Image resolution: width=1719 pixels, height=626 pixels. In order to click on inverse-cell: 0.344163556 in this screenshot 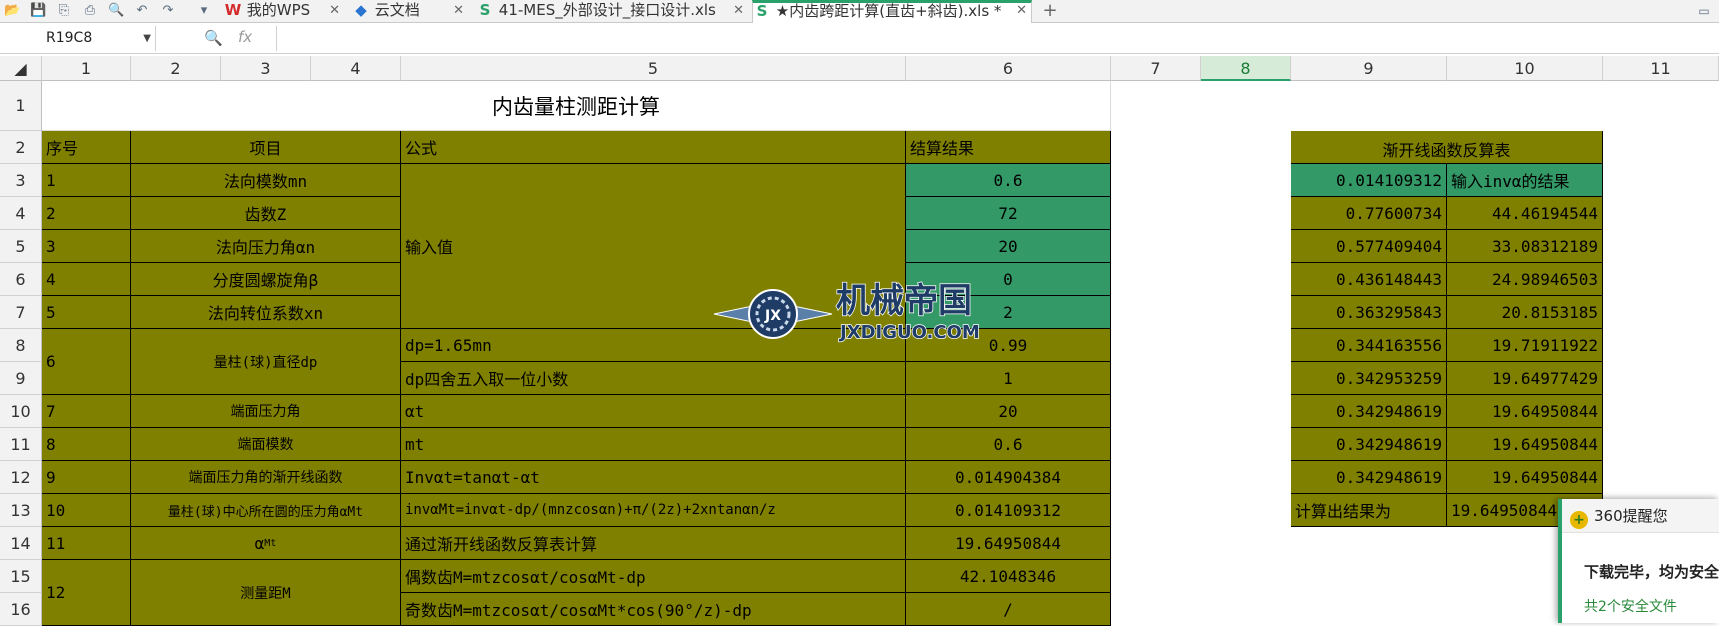, I will do `click(1369, 345)`.